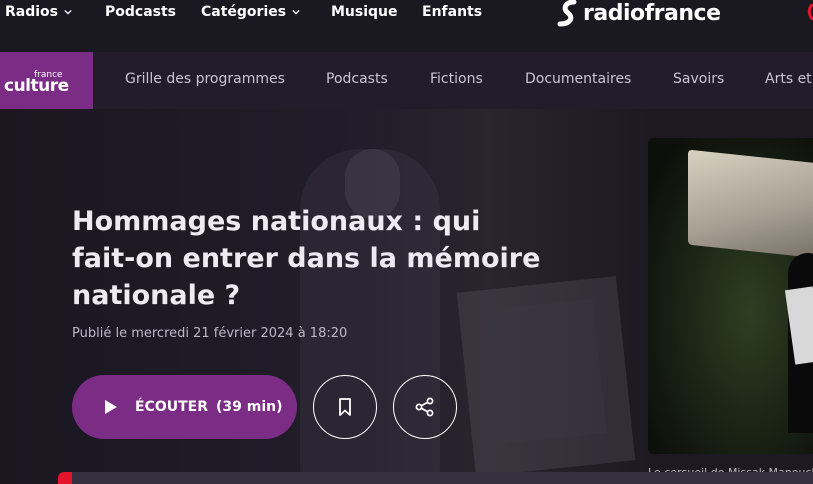  Describe the element at coordinates (357, 79) in the screenshot. I see `subnav-podcasts: Podcasts` at that location.